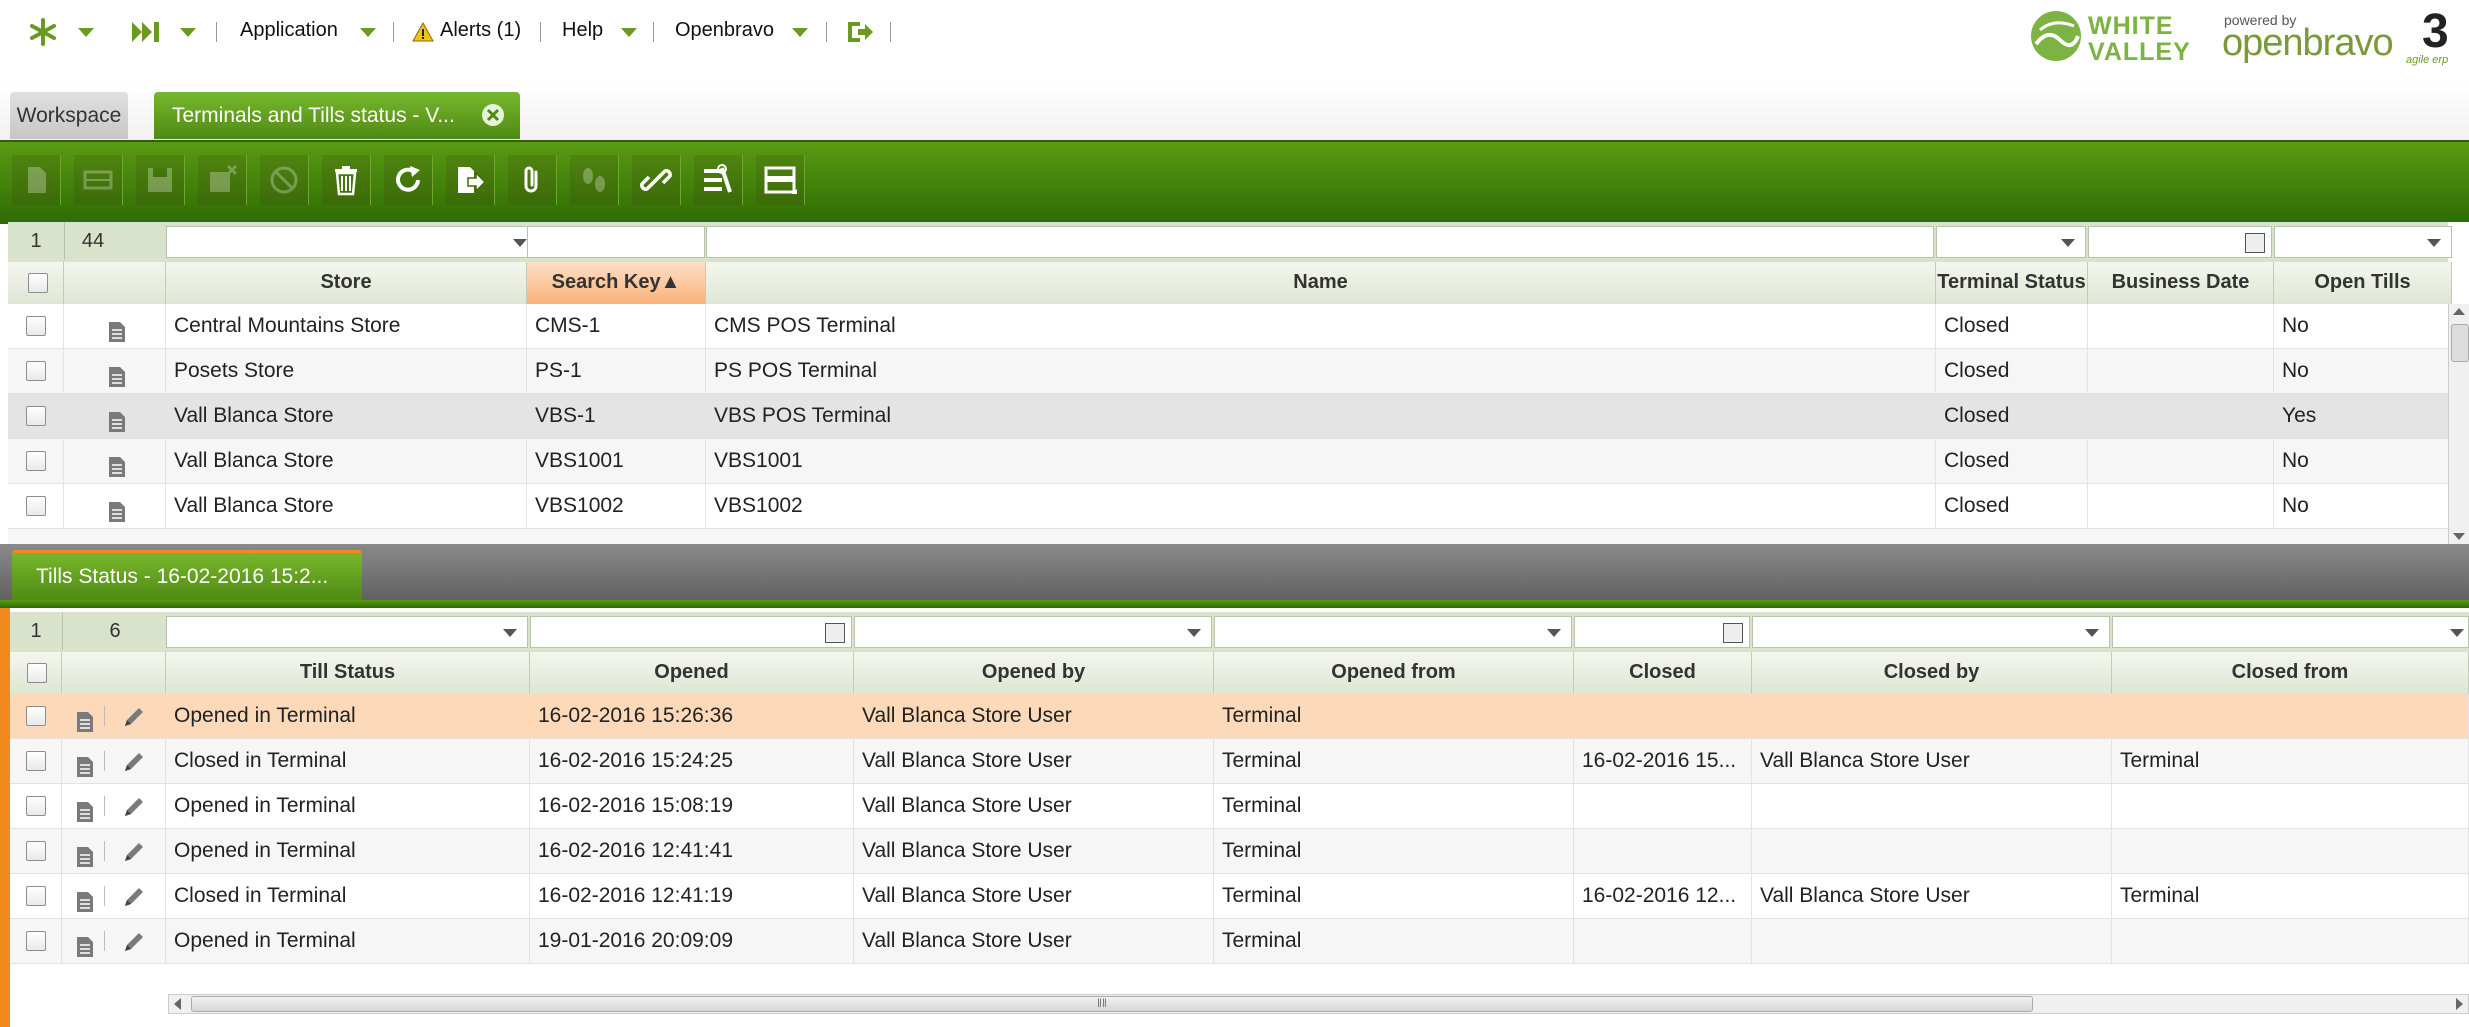 The width and height of the screenshot is (2469, 1027). What do you see at coordinates (423, 34) in the screenshot?
I see `warning-icon` at bounding box center [423, 34].